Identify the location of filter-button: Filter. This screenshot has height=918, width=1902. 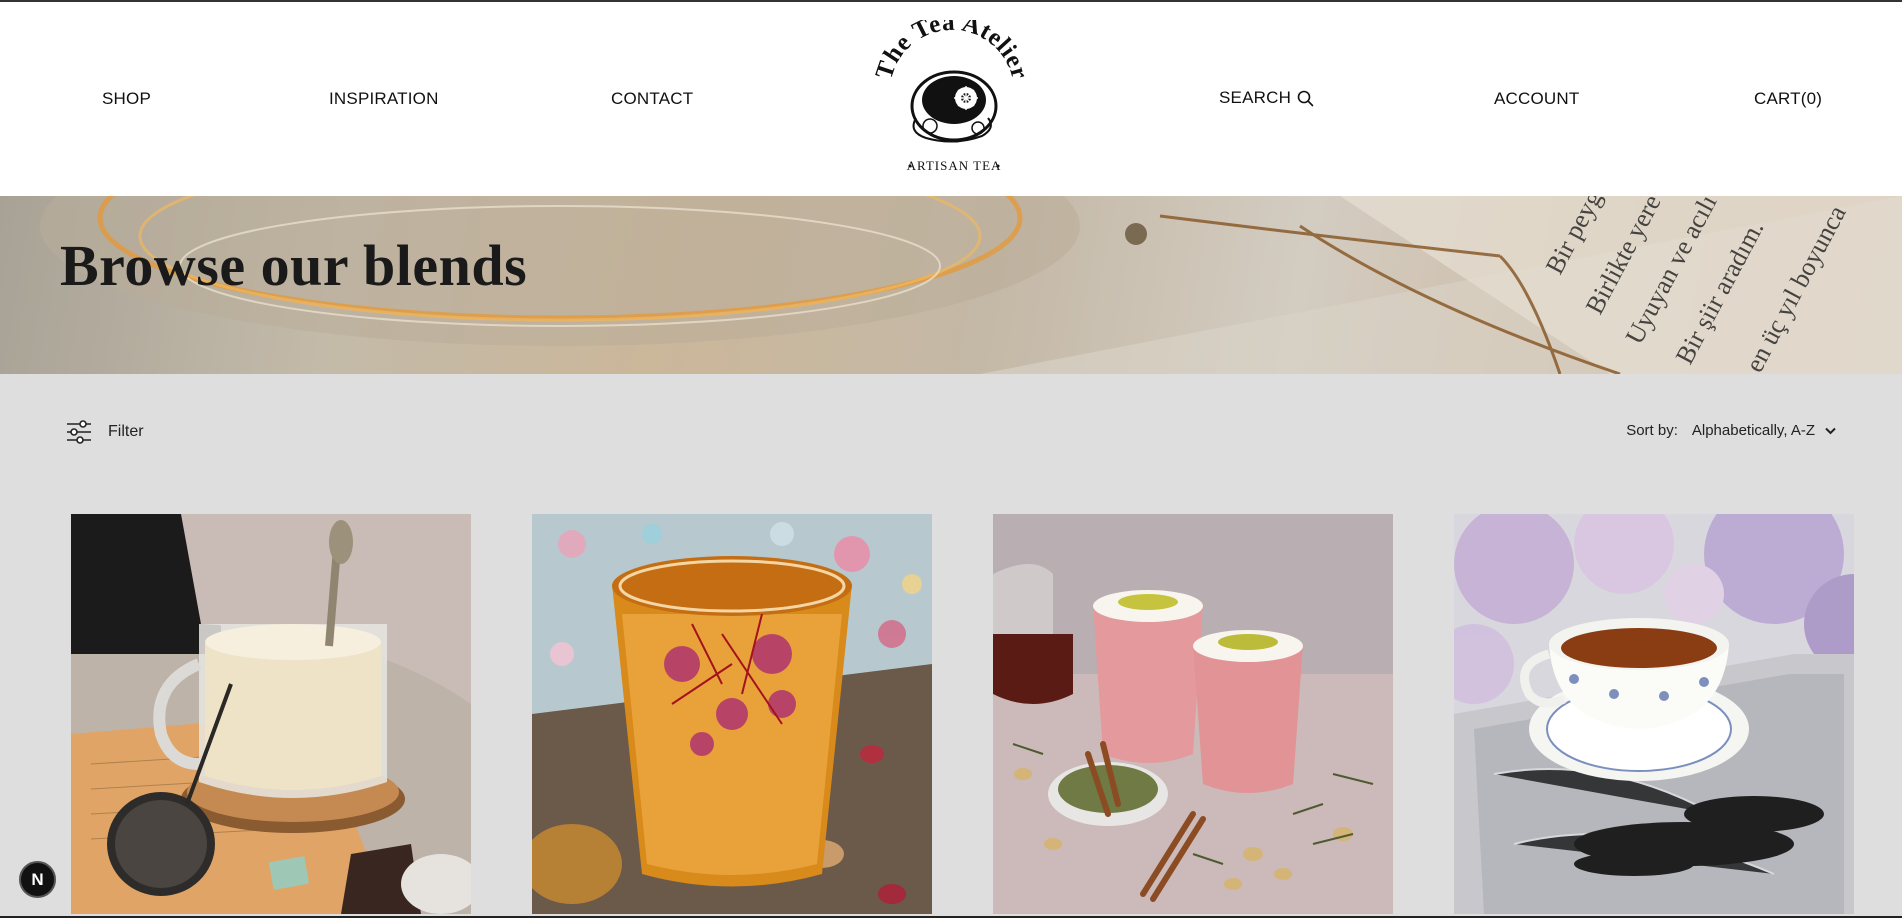
(105, 432).